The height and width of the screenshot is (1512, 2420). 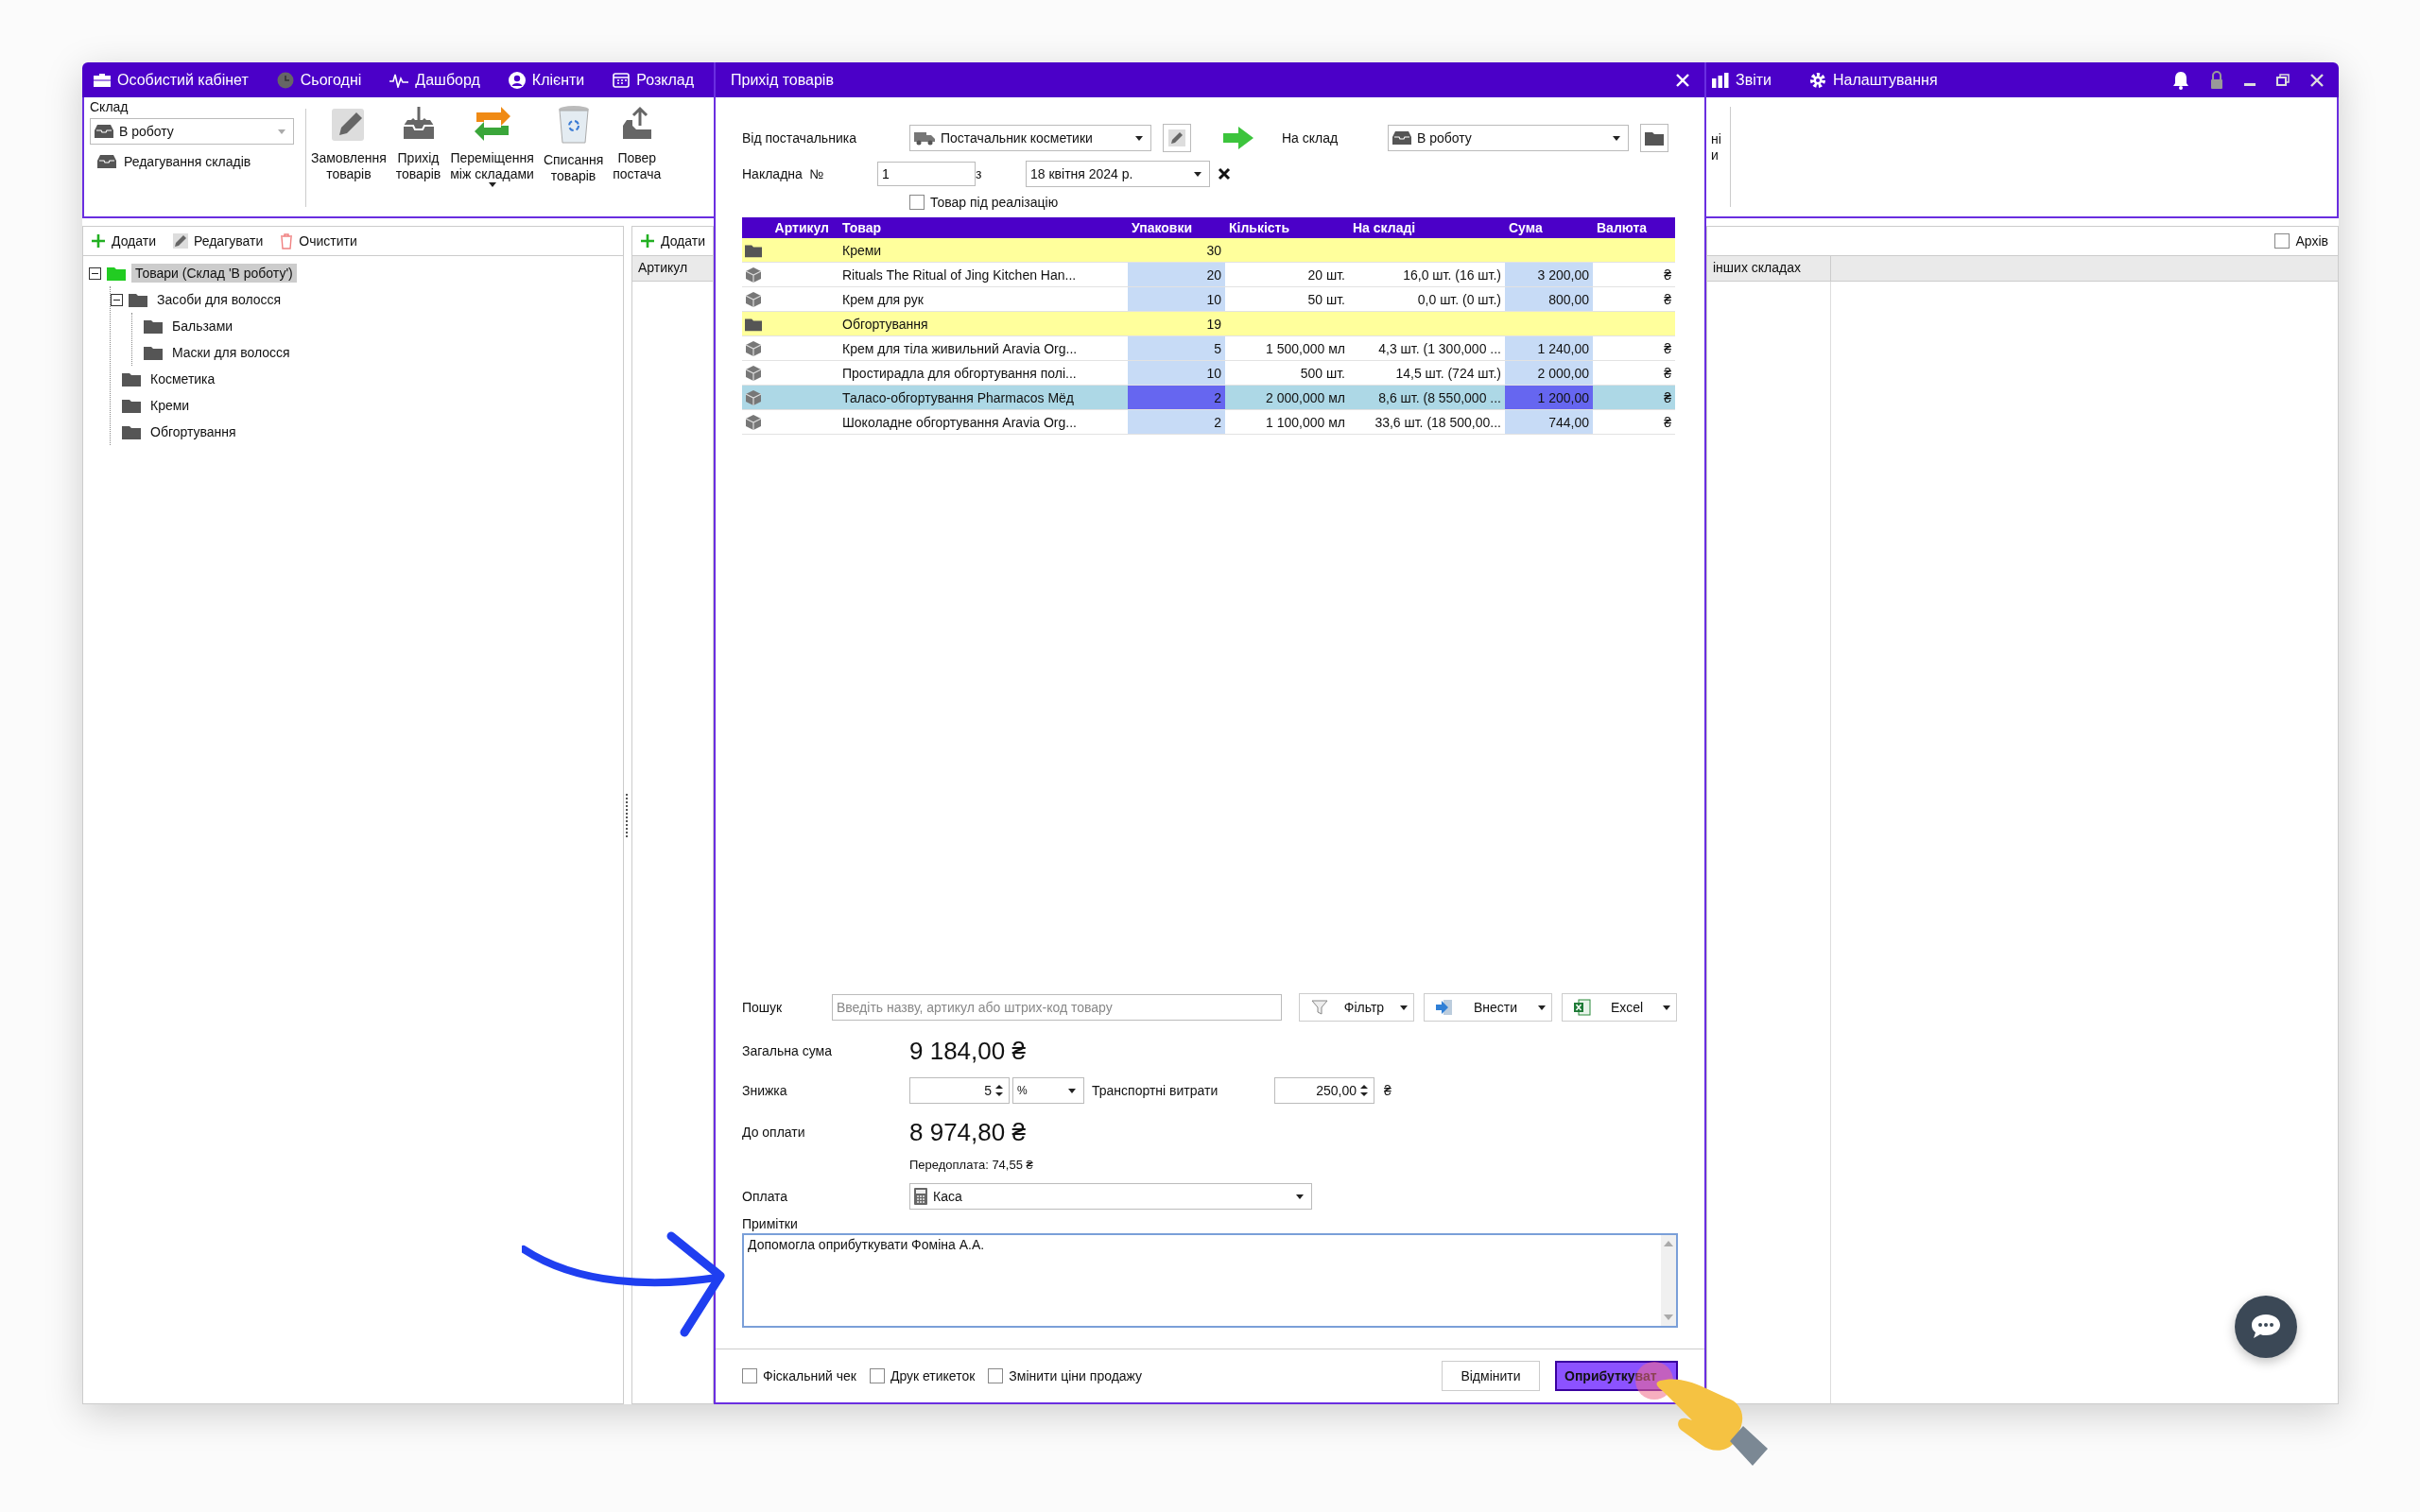 What do you see at coordinates (1427, 227) in the screenshot?
I see `column-header: На складі` at bounding box center [1427, 227].